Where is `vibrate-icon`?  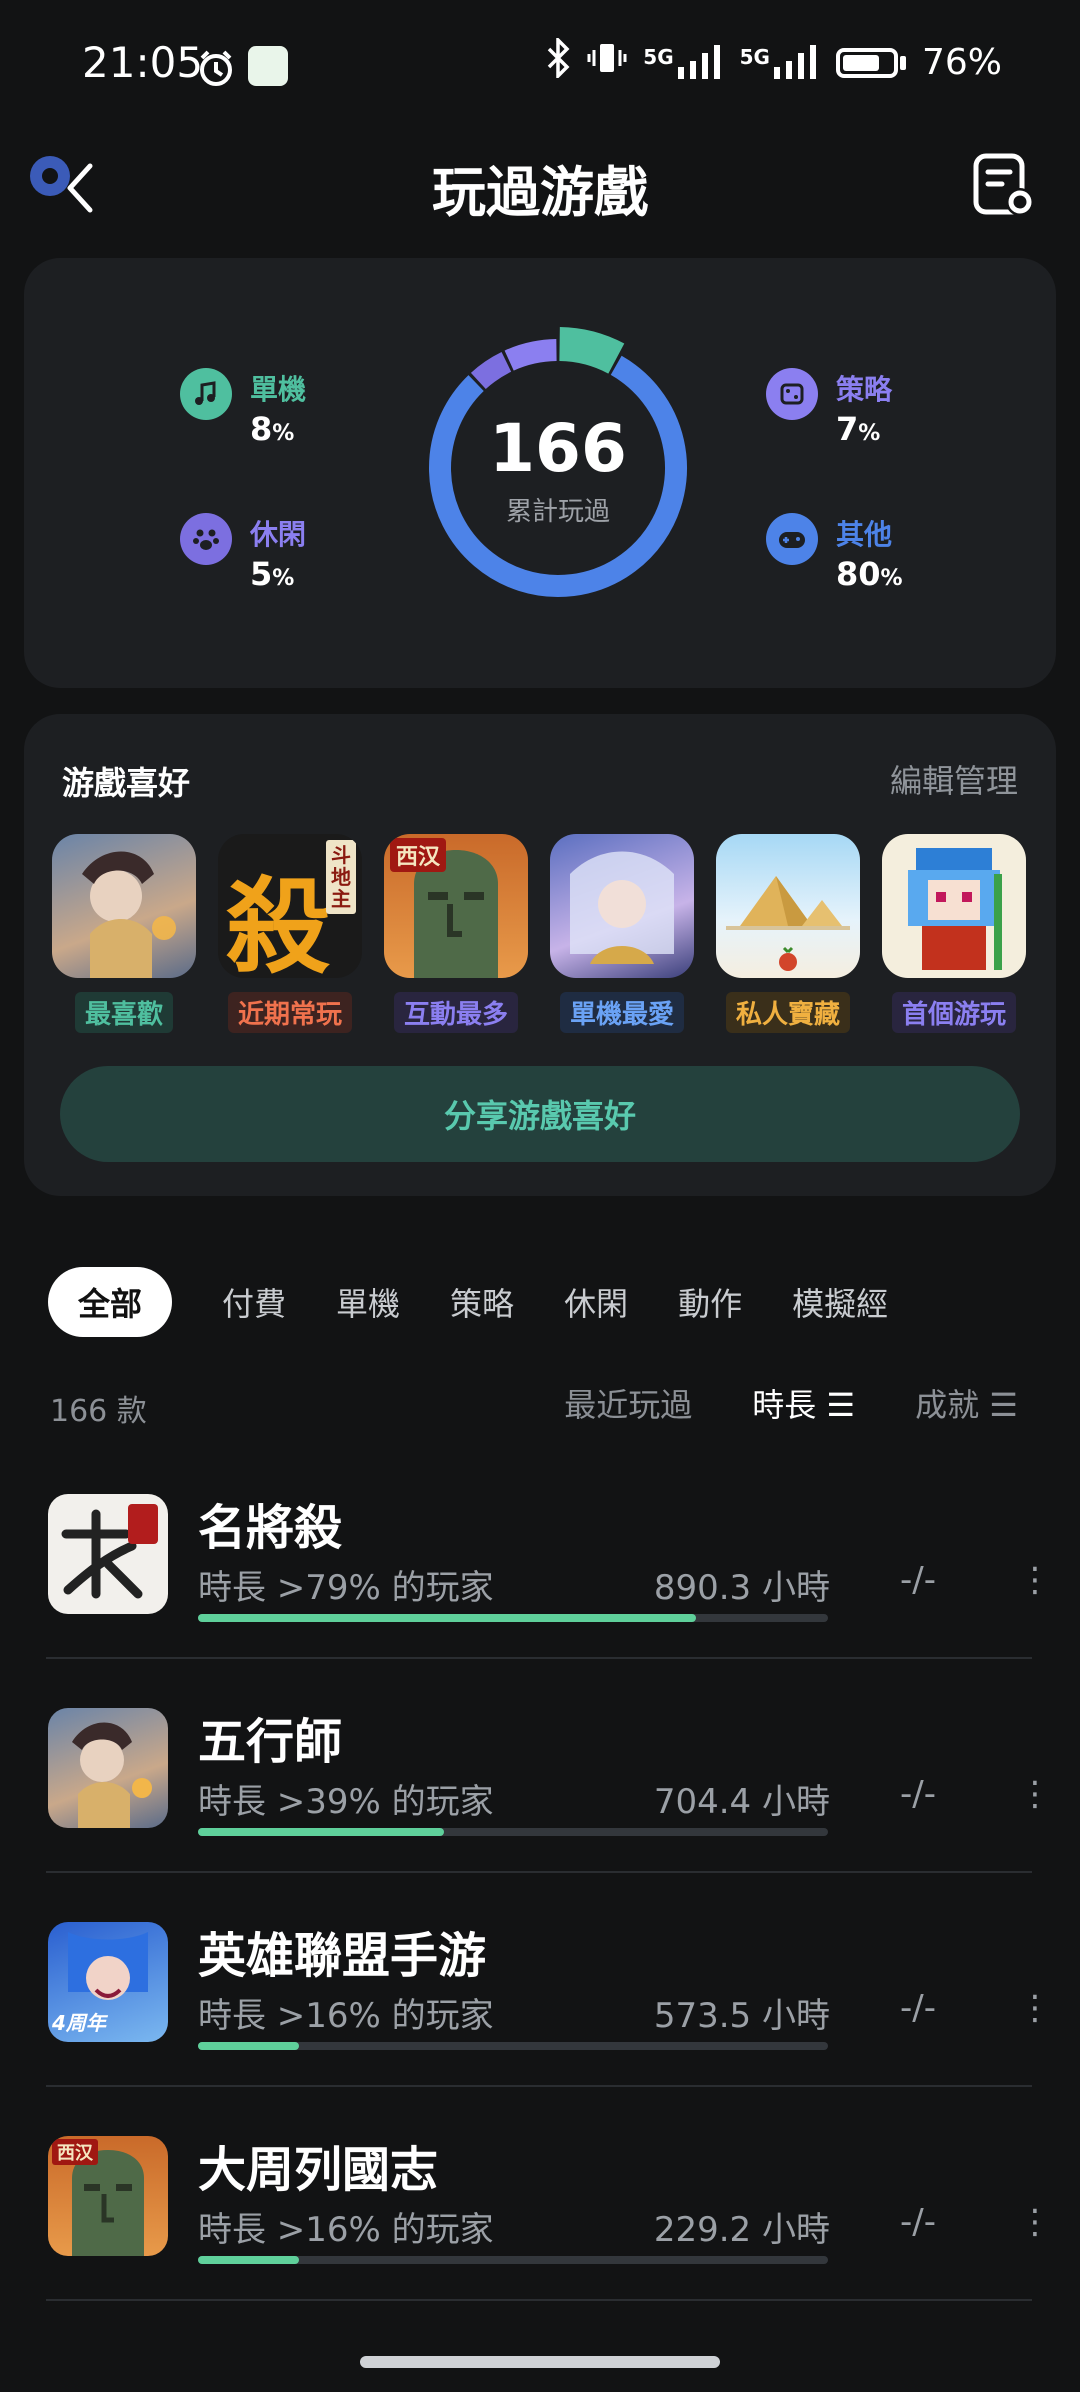 vibrate-icon is located at coordinates (607, 62).